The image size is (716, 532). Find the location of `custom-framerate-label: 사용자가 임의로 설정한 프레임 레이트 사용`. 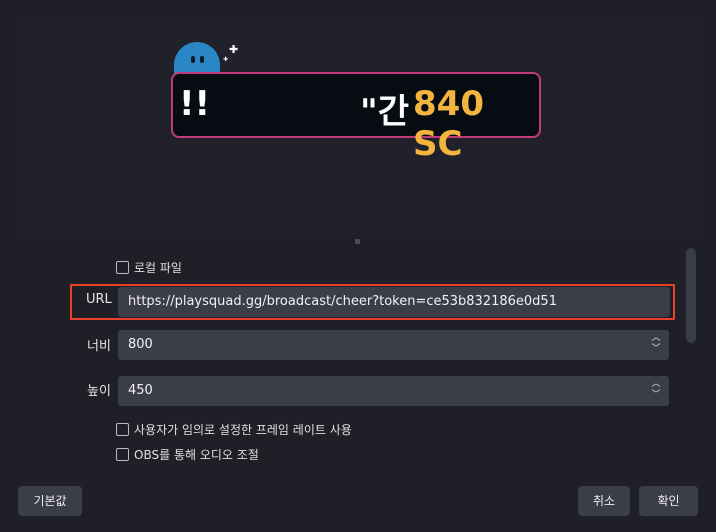

custom-framerate-label: 사용자가 임의로 설정한 프레임 레이트 사용 is located at coordinates (243, 430).